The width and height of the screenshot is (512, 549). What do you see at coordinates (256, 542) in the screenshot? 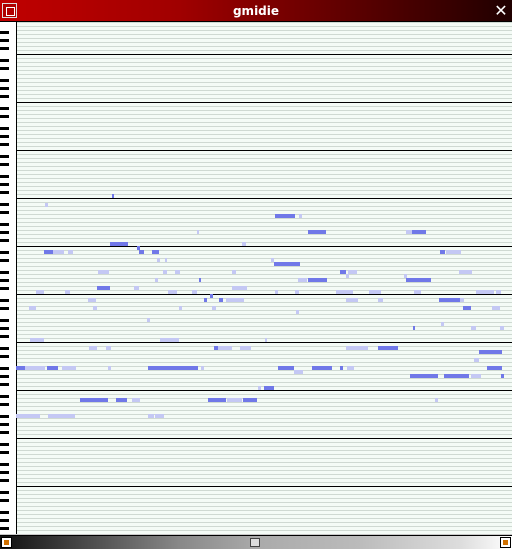
I see `horizontal-scrollbar` at bounding box center [256, 542].